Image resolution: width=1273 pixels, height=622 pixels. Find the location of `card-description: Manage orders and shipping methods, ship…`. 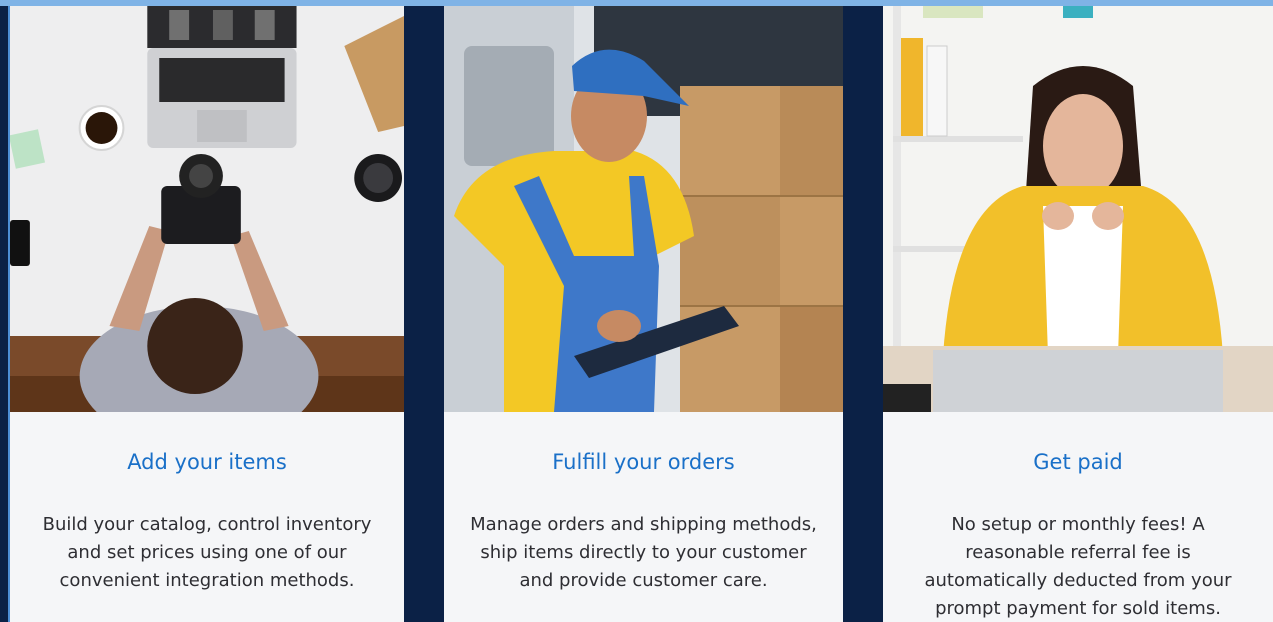

card-description: Manage orders and shipping methods, ship… is located at coordinates (643, 552).